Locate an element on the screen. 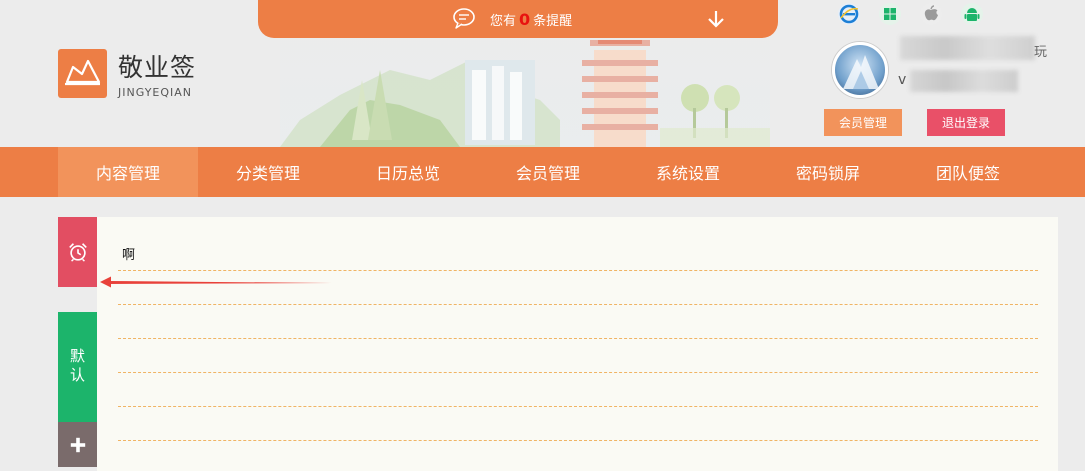 This screenshot has width=1085, height=471. chat-bubble-icon is located at coordinates (464, 18).